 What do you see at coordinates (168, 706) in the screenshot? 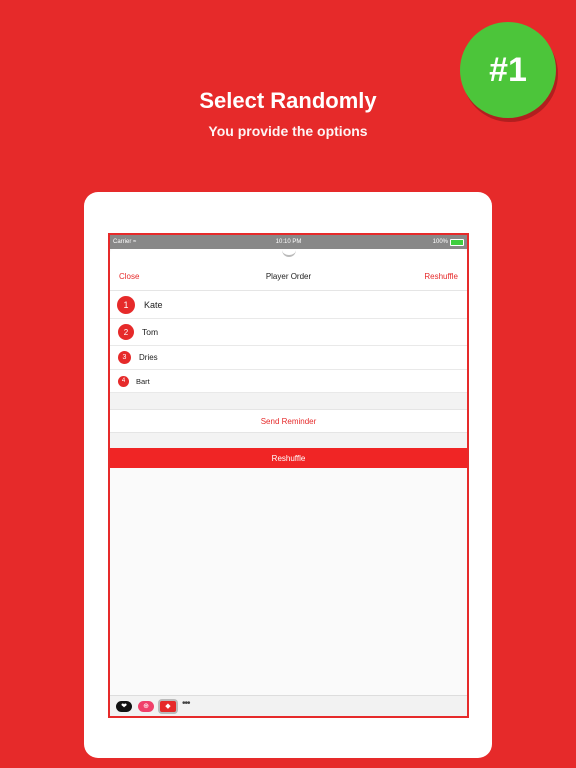
I see `dice-app-icon: ◆` at bounding box center [168, 706].